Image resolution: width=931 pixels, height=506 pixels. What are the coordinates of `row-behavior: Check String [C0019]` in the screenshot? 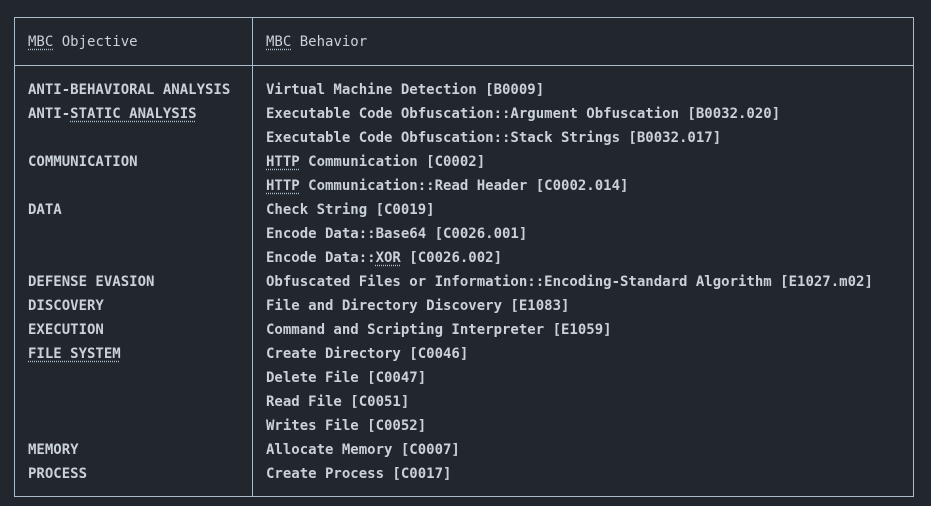 It's located at (350, 210).